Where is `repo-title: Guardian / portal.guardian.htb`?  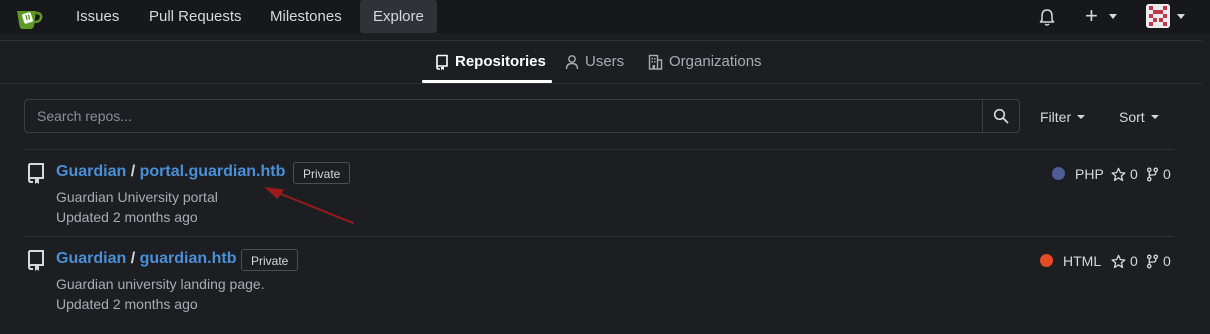
repo-title: Guardian / portal.guardian.htb is located at coordinates (170, 172).